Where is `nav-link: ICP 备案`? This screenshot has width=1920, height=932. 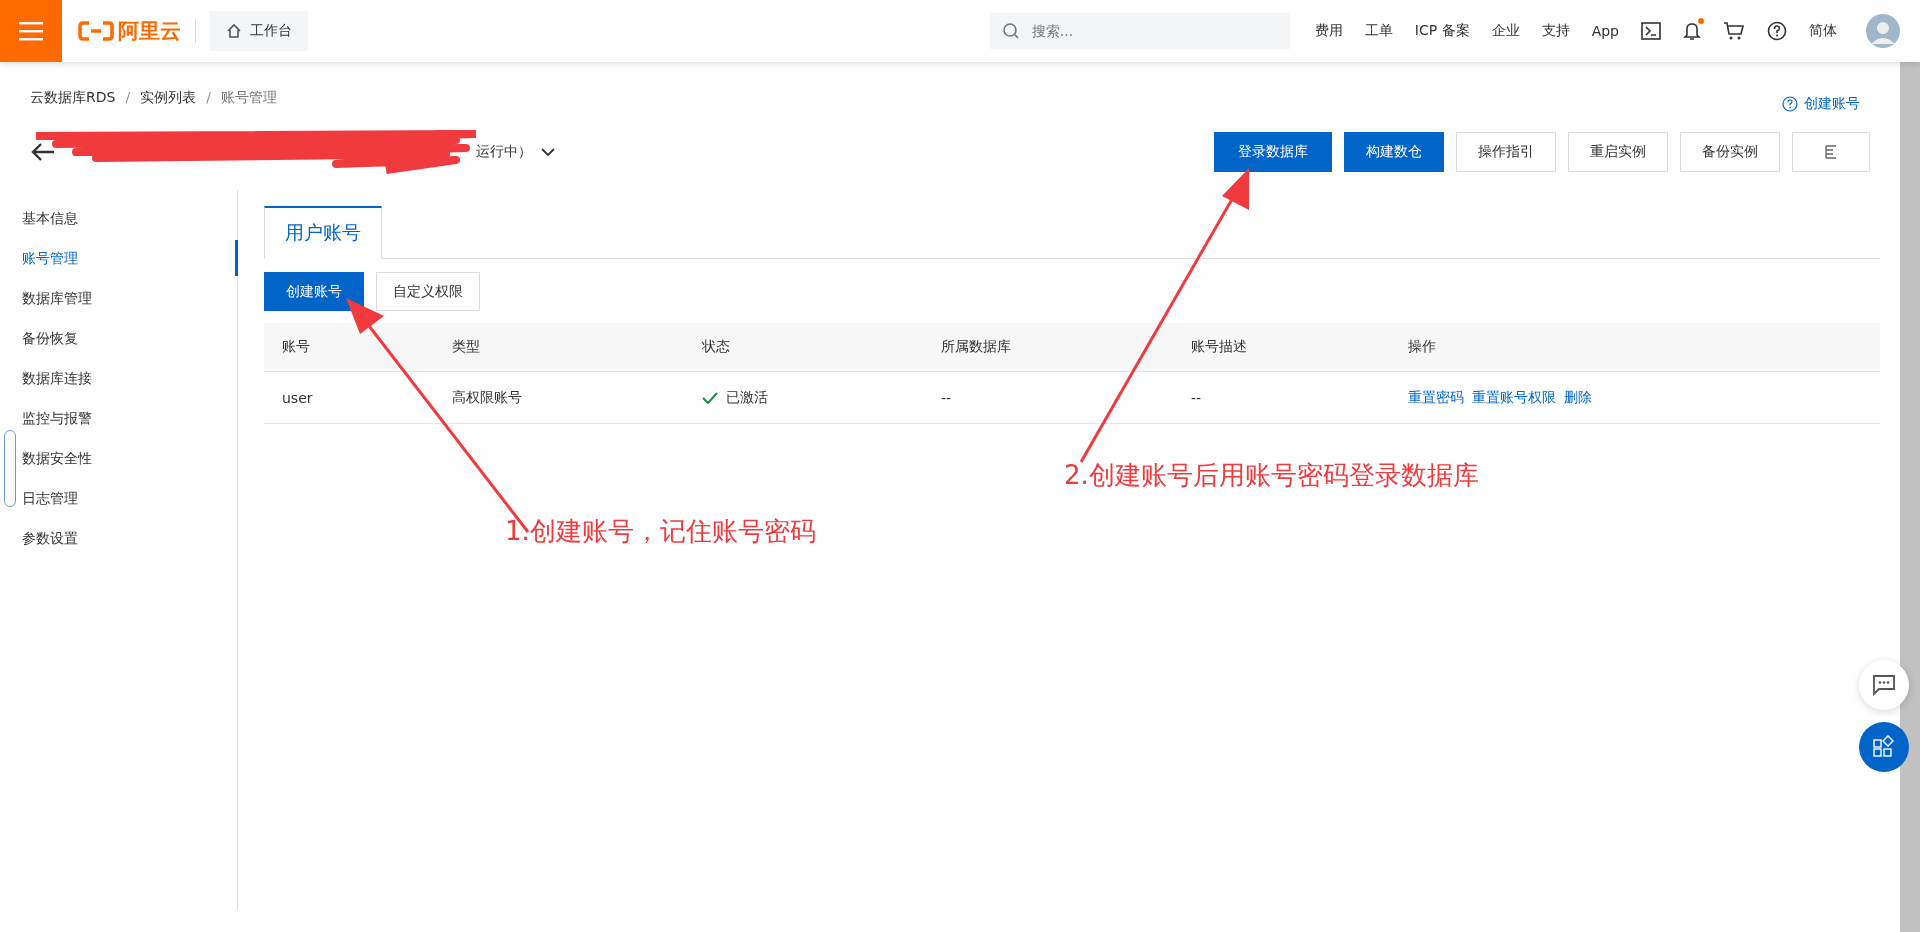
nav-link: ICP 备案 is located at coordinates (1442, 31).